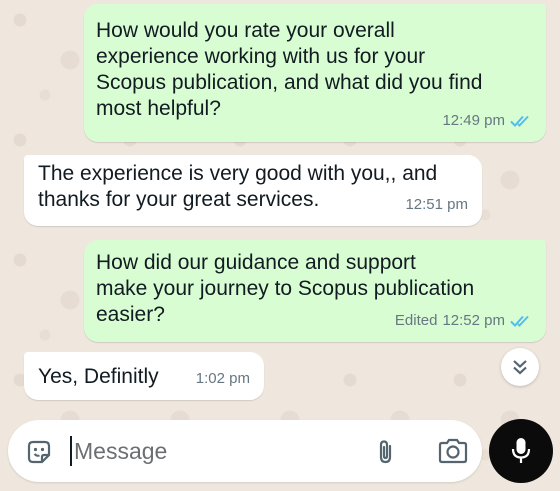 The width and height of the screenshot is (560, 491). Describe the element at coordinates (386, 452) in the screenshot. I see `attach-icon` at that location.